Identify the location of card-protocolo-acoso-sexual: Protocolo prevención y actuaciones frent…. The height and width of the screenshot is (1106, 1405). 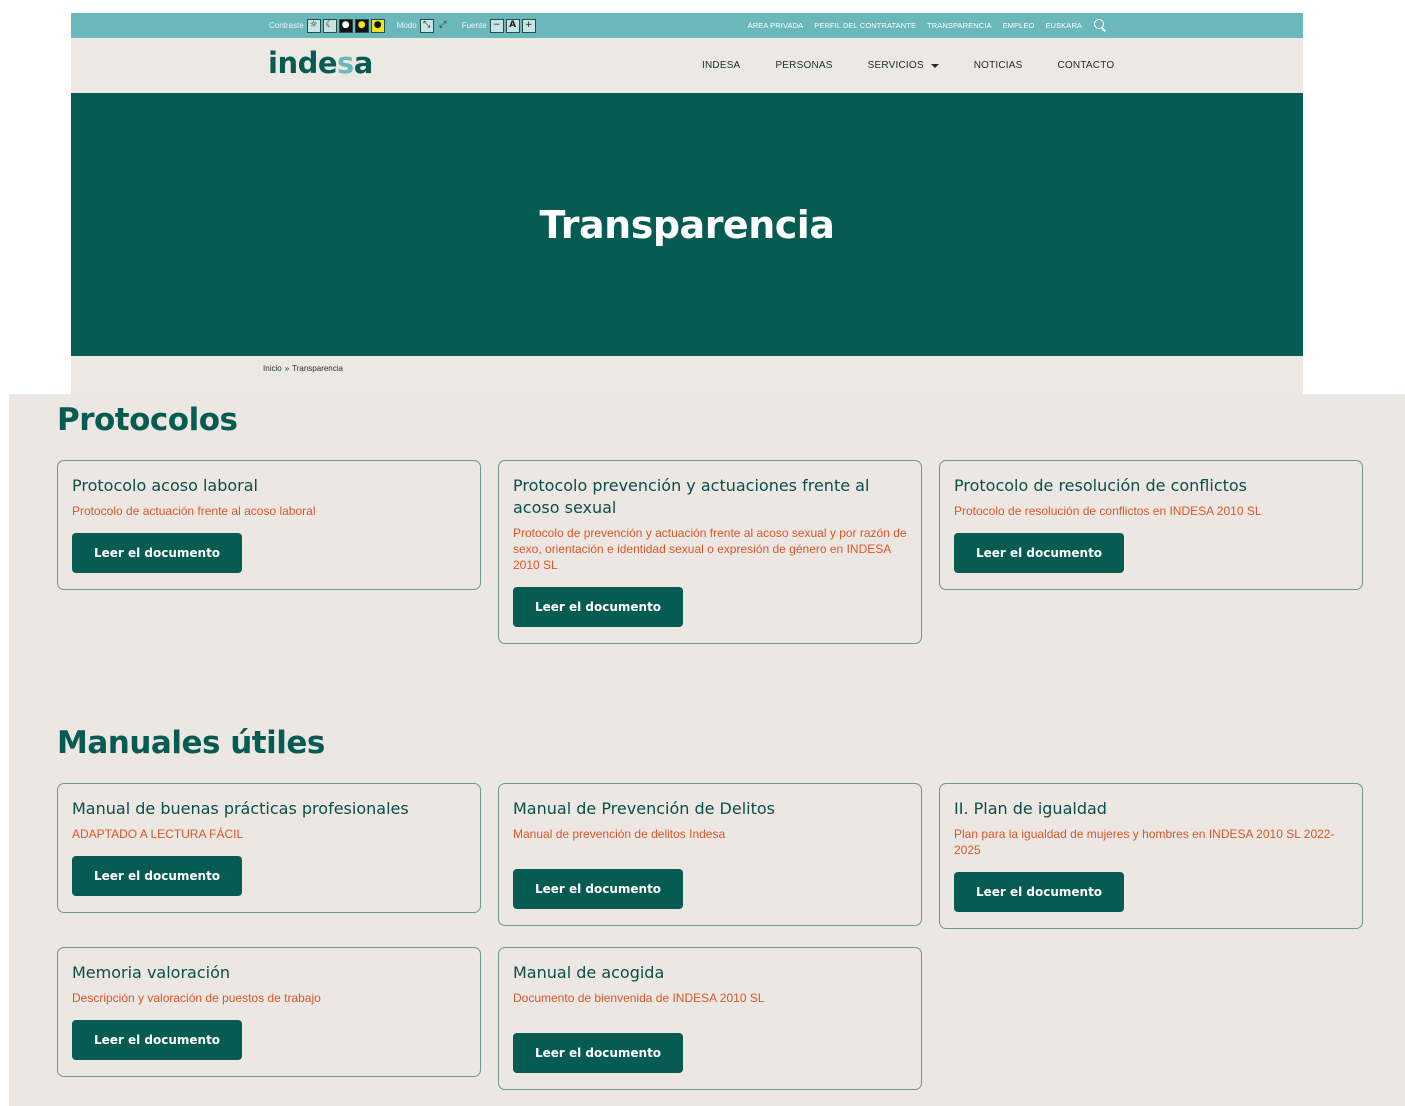
(710, 552).